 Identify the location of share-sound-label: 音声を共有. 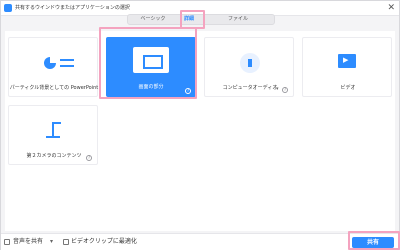
(28, 241).